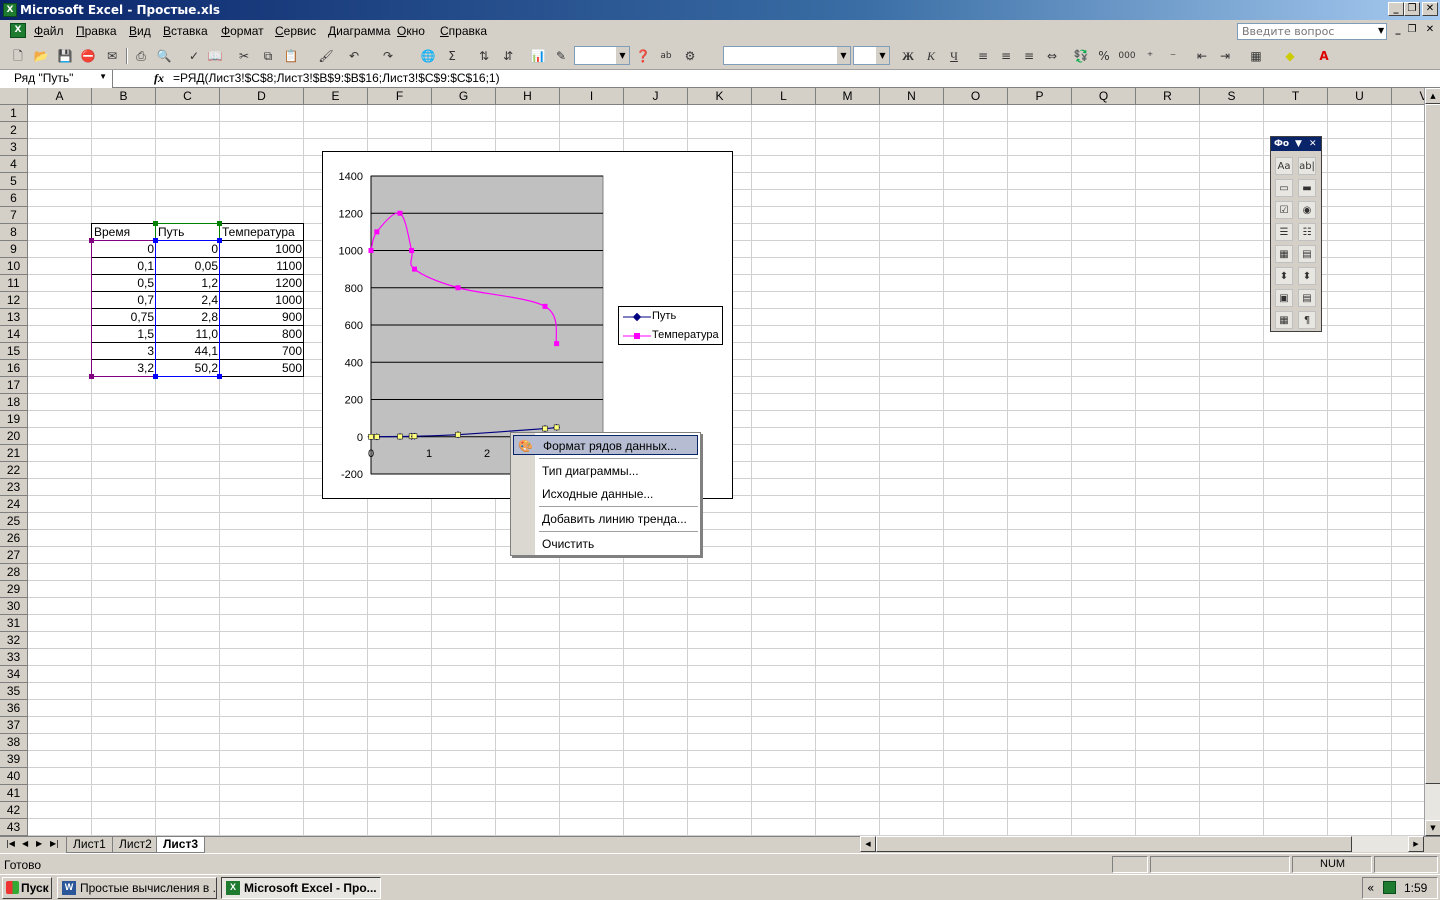  What do you see at coordinates (88, 56) in the screenshot?
I see `permission-icon: ⛔` at bounding box center [88, 56].